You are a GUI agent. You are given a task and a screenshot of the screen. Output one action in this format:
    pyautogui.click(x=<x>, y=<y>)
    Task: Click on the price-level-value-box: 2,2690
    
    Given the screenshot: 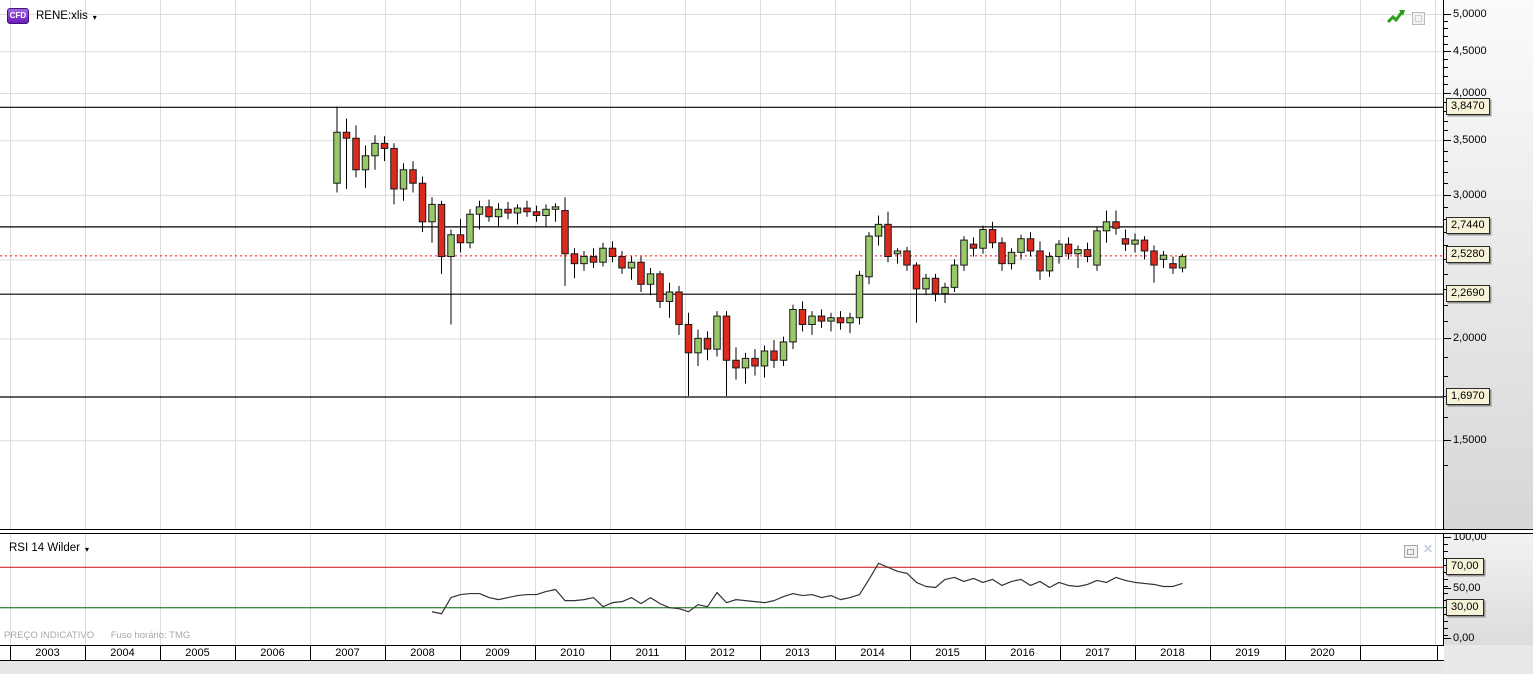 What is the action you would take?
    pyautogui.click(x=1468, y=293)
    